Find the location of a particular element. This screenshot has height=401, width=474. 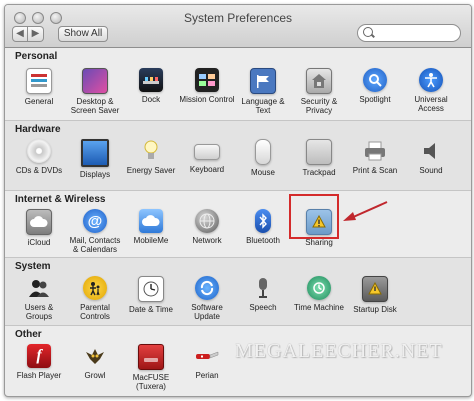

pane-label: Mail, Contacts & Calendars is located at coordinates (95, 245).